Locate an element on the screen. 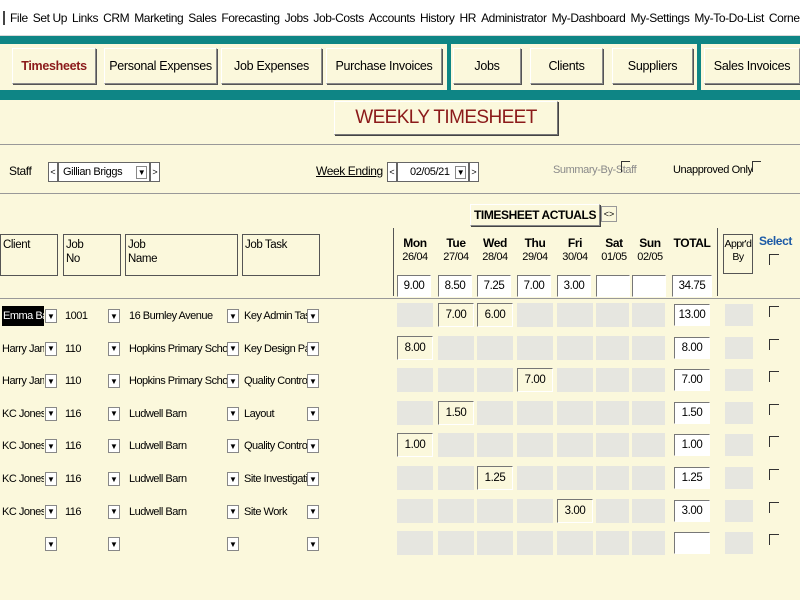 This screenshot has height=600, width=800. job-no-field is located at coordinates (86, 544).